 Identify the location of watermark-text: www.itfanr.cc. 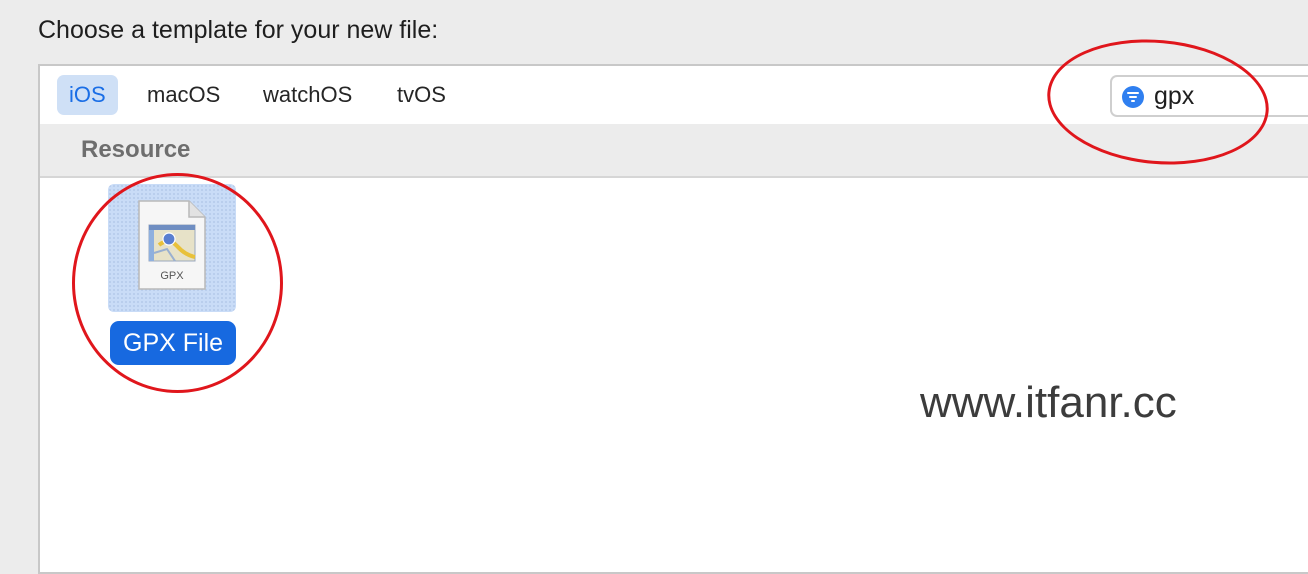
(1048, 402).